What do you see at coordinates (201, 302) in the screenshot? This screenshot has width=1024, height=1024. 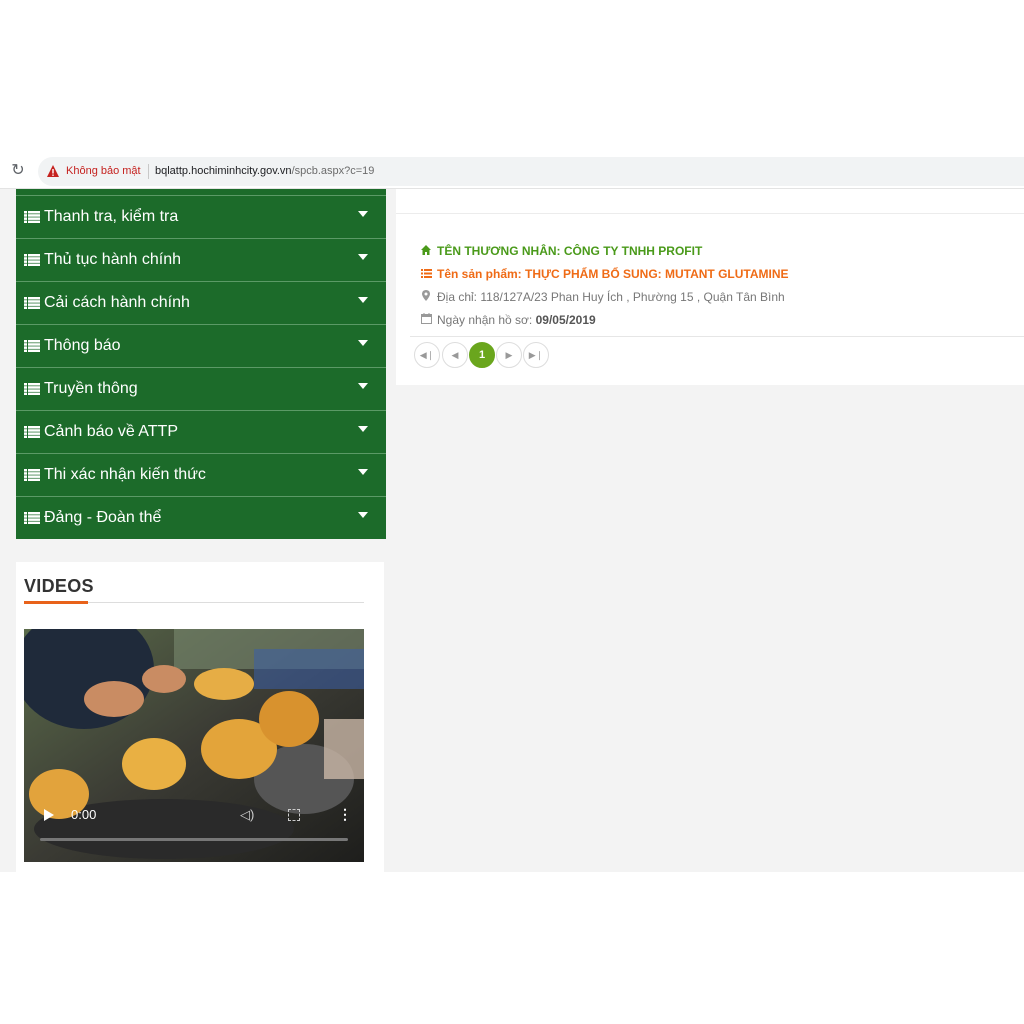 I see `sidebar-item-admin-reform: Cải cách hành chính` at bounding box center [201, 302].